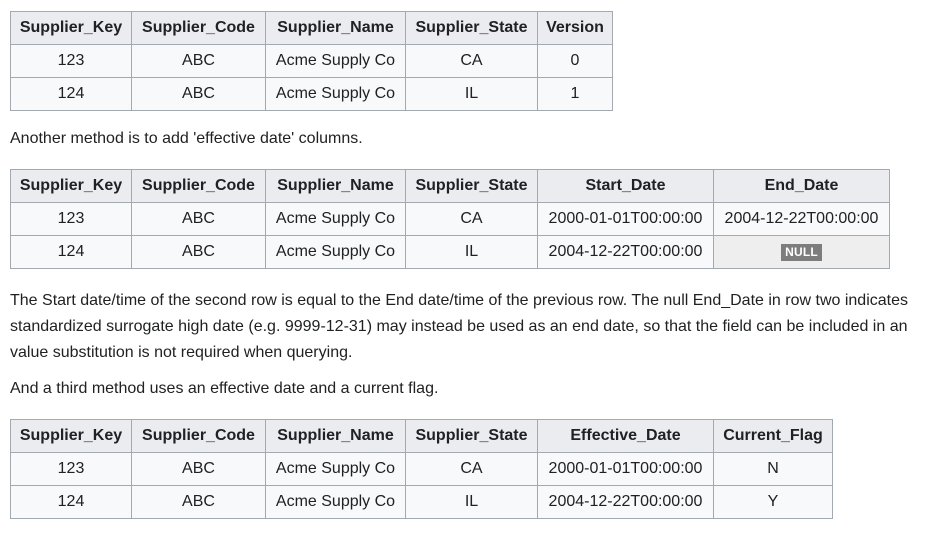 This screenshot has height=548, width=944. I want to click on table-cell: 1, so click(575, 94).